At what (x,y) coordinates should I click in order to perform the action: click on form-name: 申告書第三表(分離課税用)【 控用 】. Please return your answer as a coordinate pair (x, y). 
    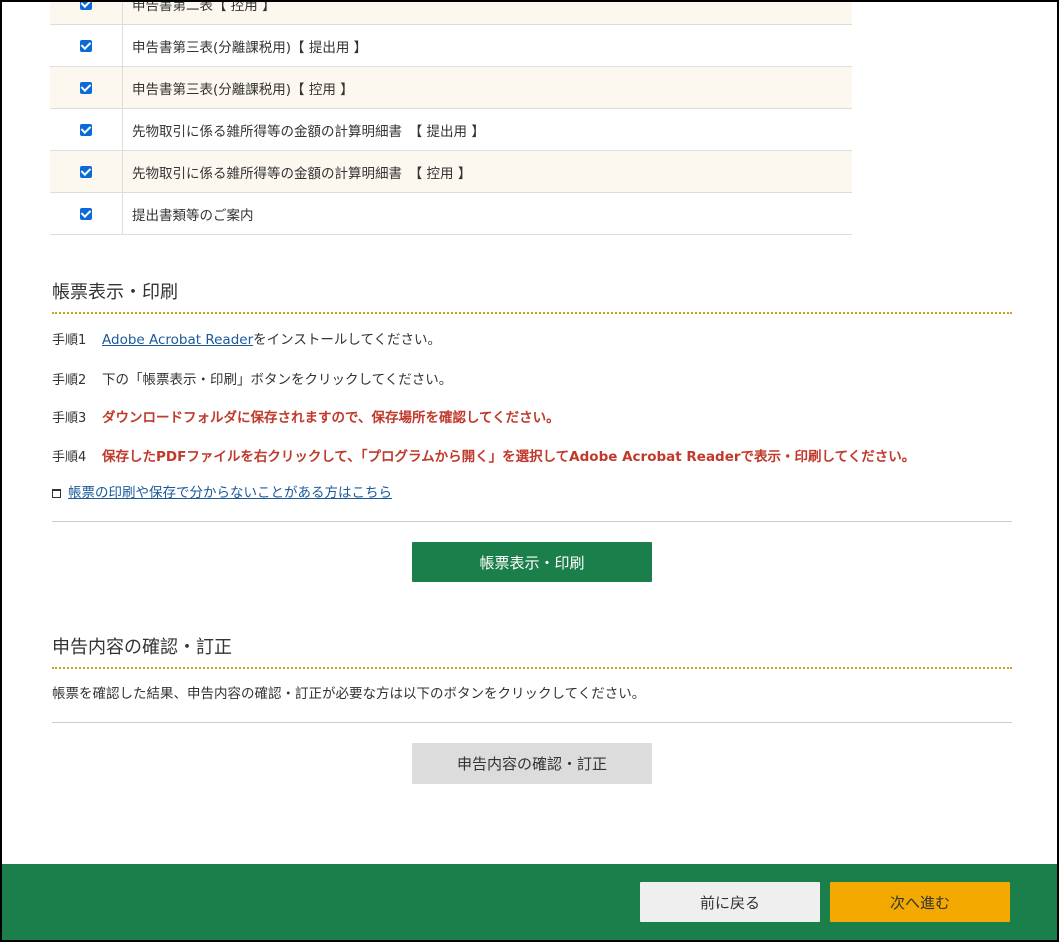
    Looking at the image, I should click on (487, 87).